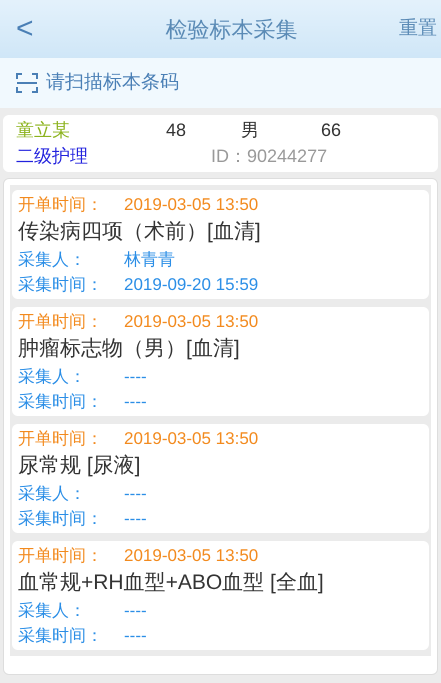 This screenshot has height=683, width=441. I want to click on scan-prompt: 请扫描标本条码, so click(112, 82).